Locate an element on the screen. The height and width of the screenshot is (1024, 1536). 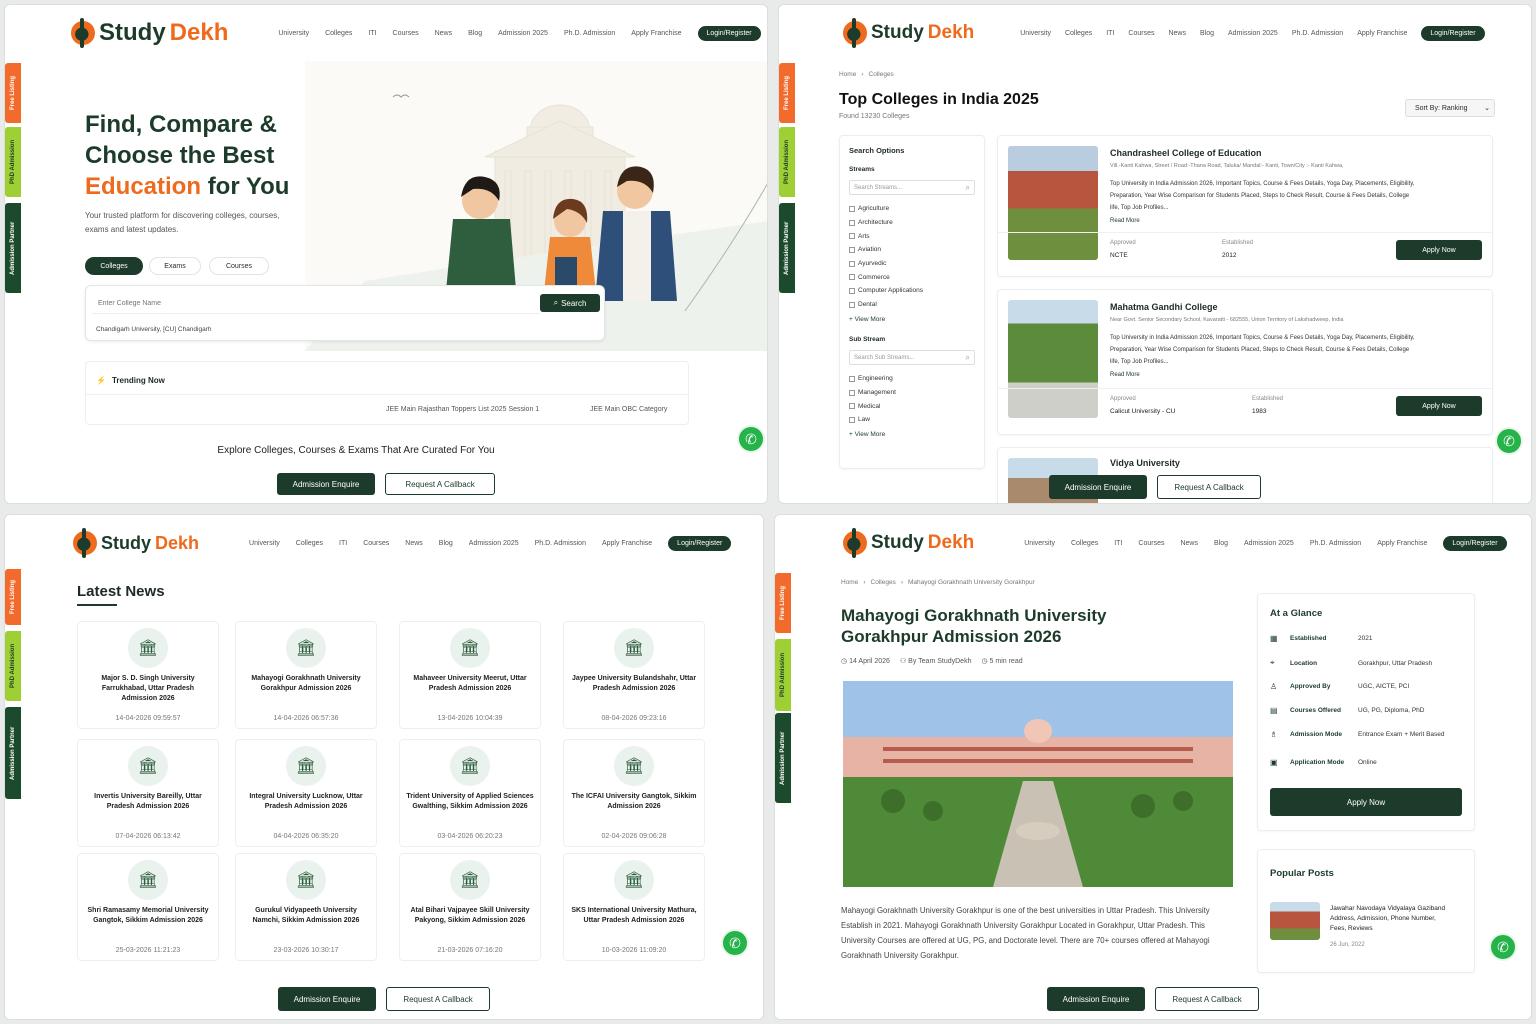
filter-checkbox: Ayurvedic is located at coordinates (886, 264).